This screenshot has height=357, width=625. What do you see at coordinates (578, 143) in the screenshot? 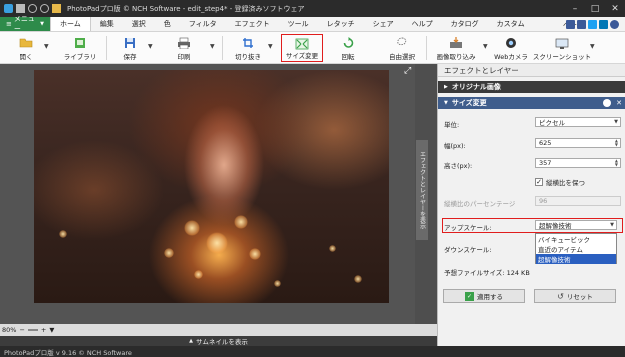
I see `width-field: 625 ▲ ▼` at bounding box center [578, 143].